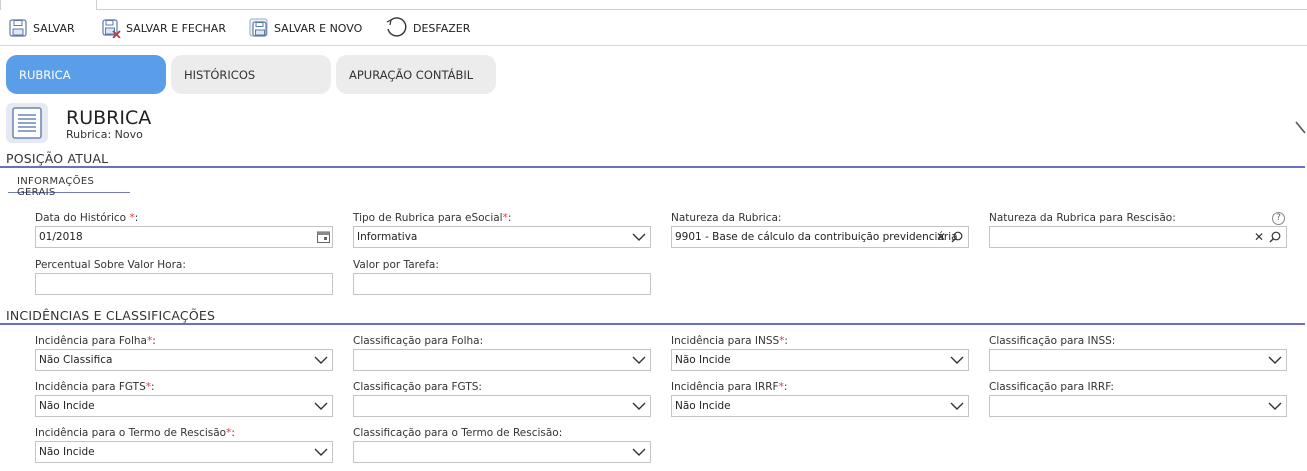  Describe the element at coordinates (110, 265) in the screenshot. I see `percentual-label: Percentual Sobre Valor Hora:` at that location.